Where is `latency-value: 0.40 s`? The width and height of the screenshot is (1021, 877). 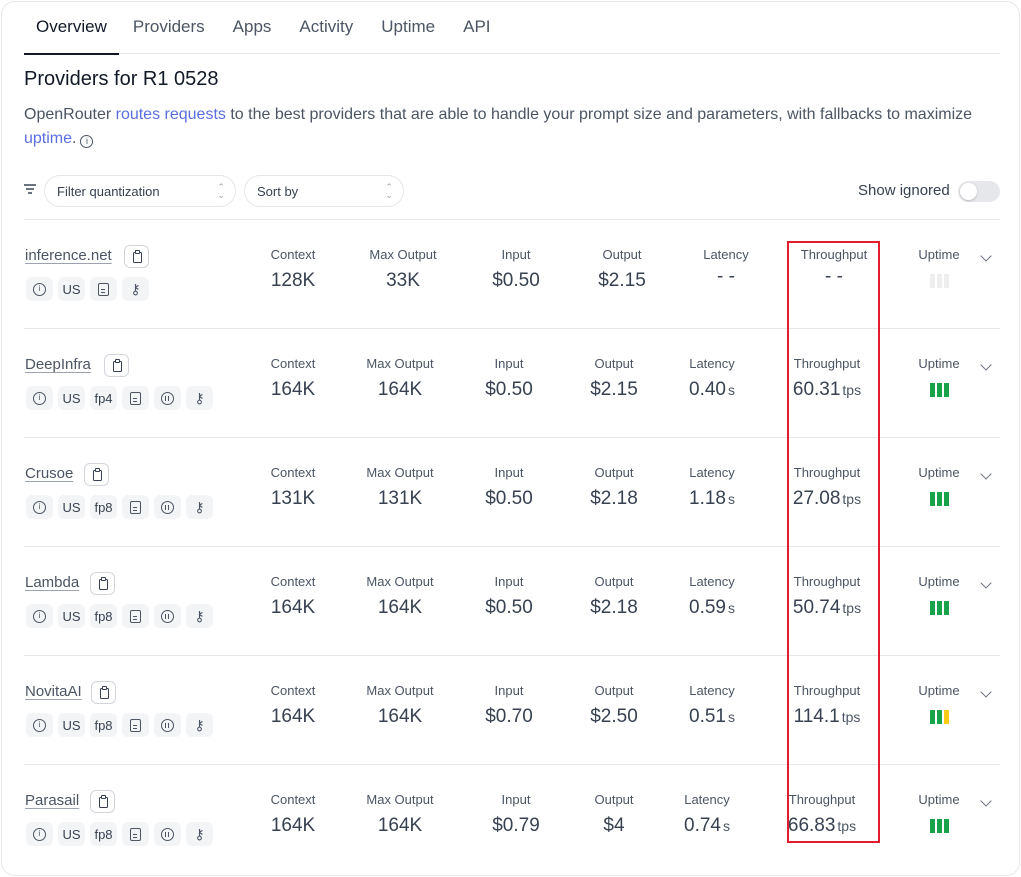
latency-value: 0.40 s is located at coordinates (712, 390).